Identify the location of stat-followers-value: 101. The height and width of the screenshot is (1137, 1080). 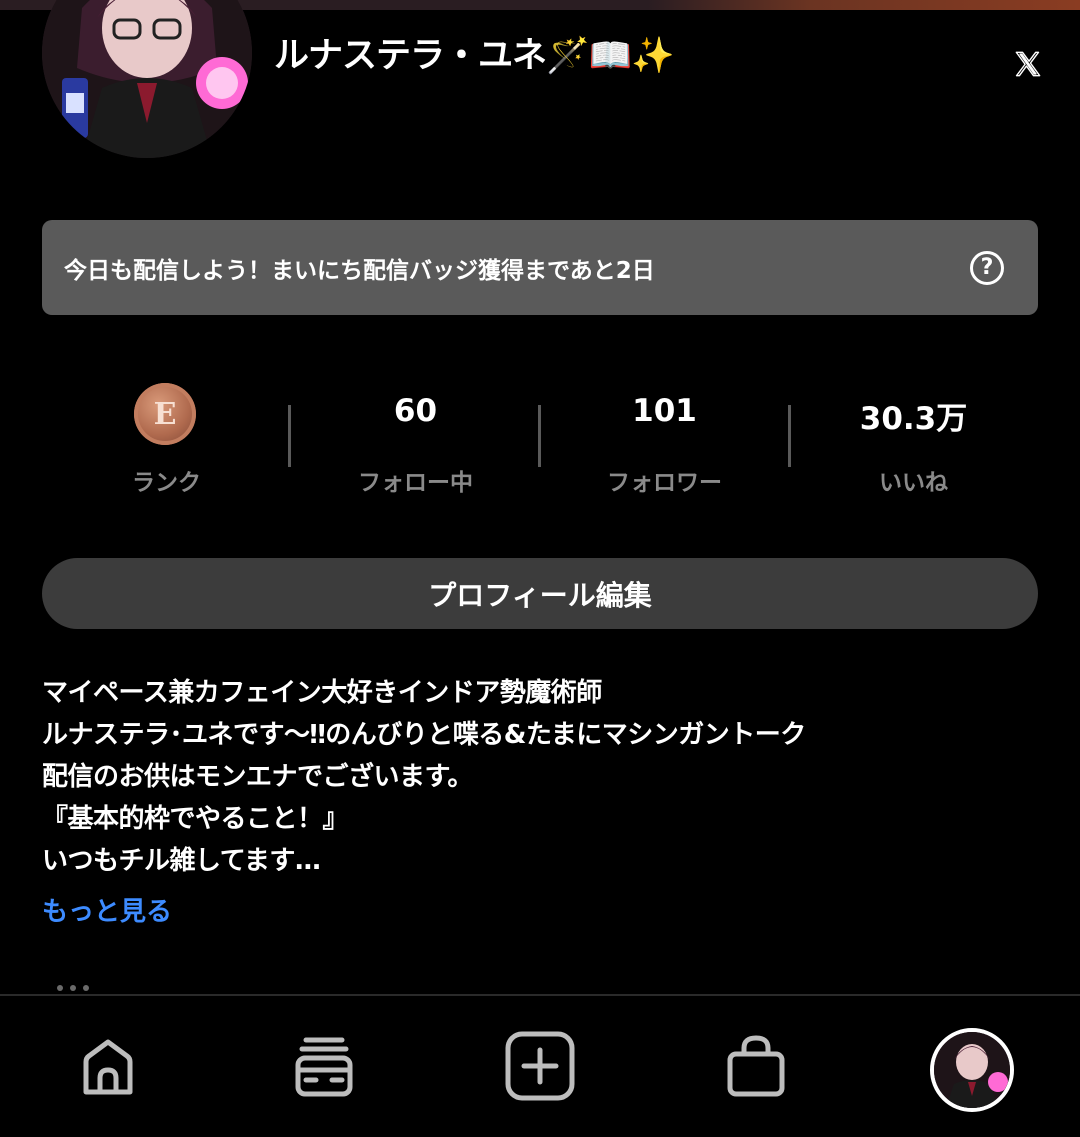
(664, 411).